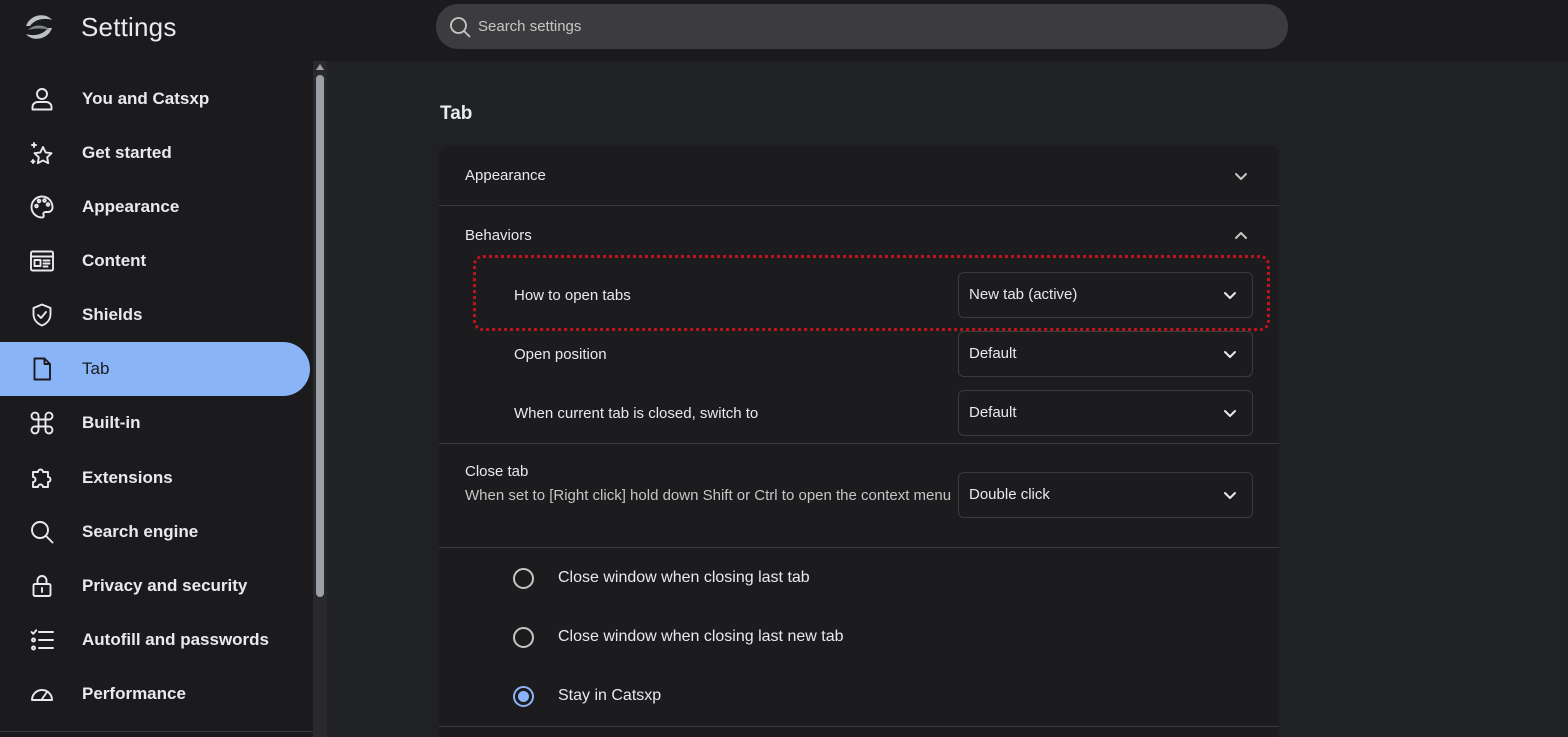 Image resolution: width=1568 pixels, height=737 pixels. I want to click on how-to-open-tabs-label: How to open tabs, so click(572, 295).